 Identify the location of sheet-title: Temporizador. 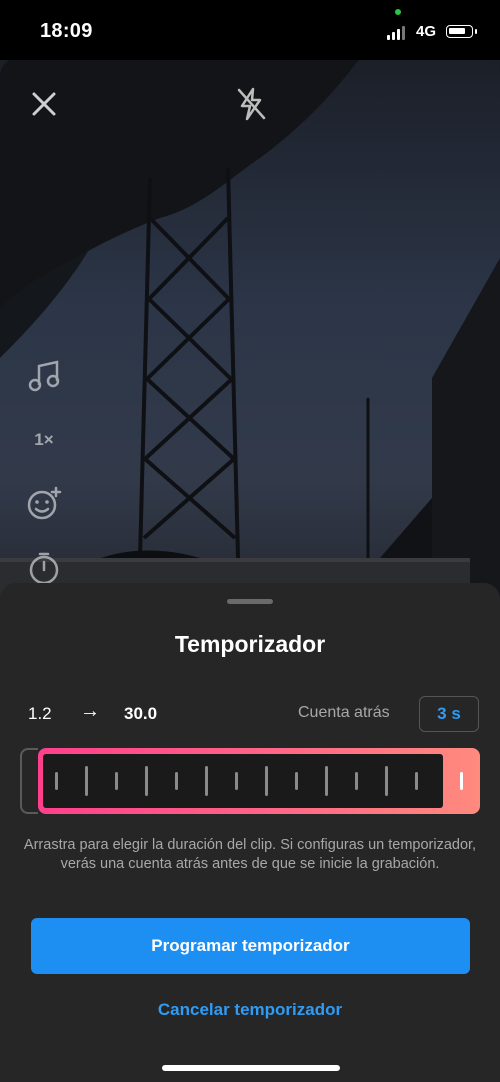
(250, 644).